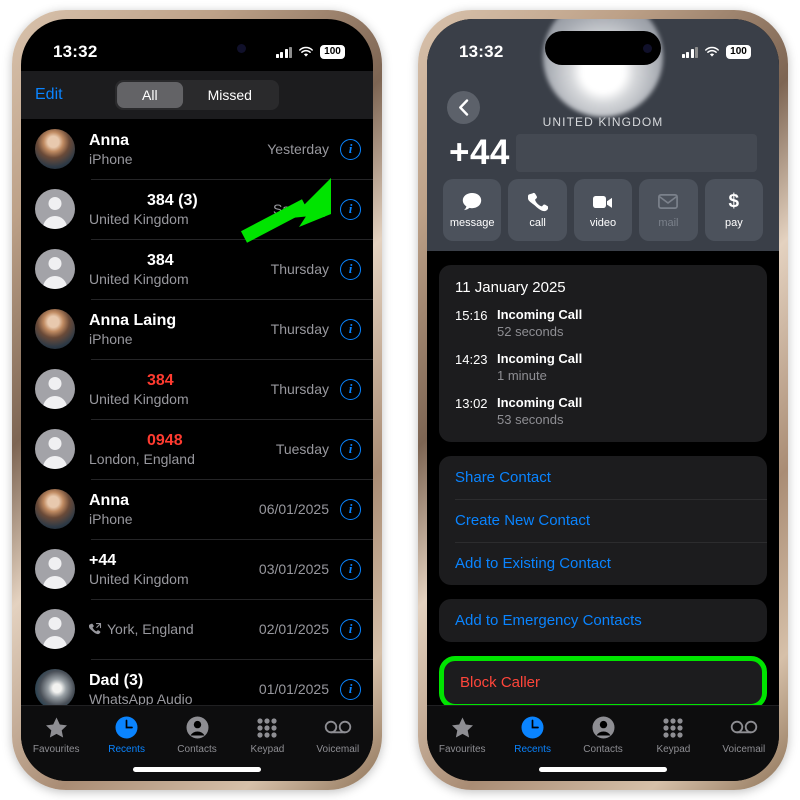 The height and width of the screenshot is (800, 800). I want to click on contact-action-buttons: message call video mail $ pay, so click(603, 215).